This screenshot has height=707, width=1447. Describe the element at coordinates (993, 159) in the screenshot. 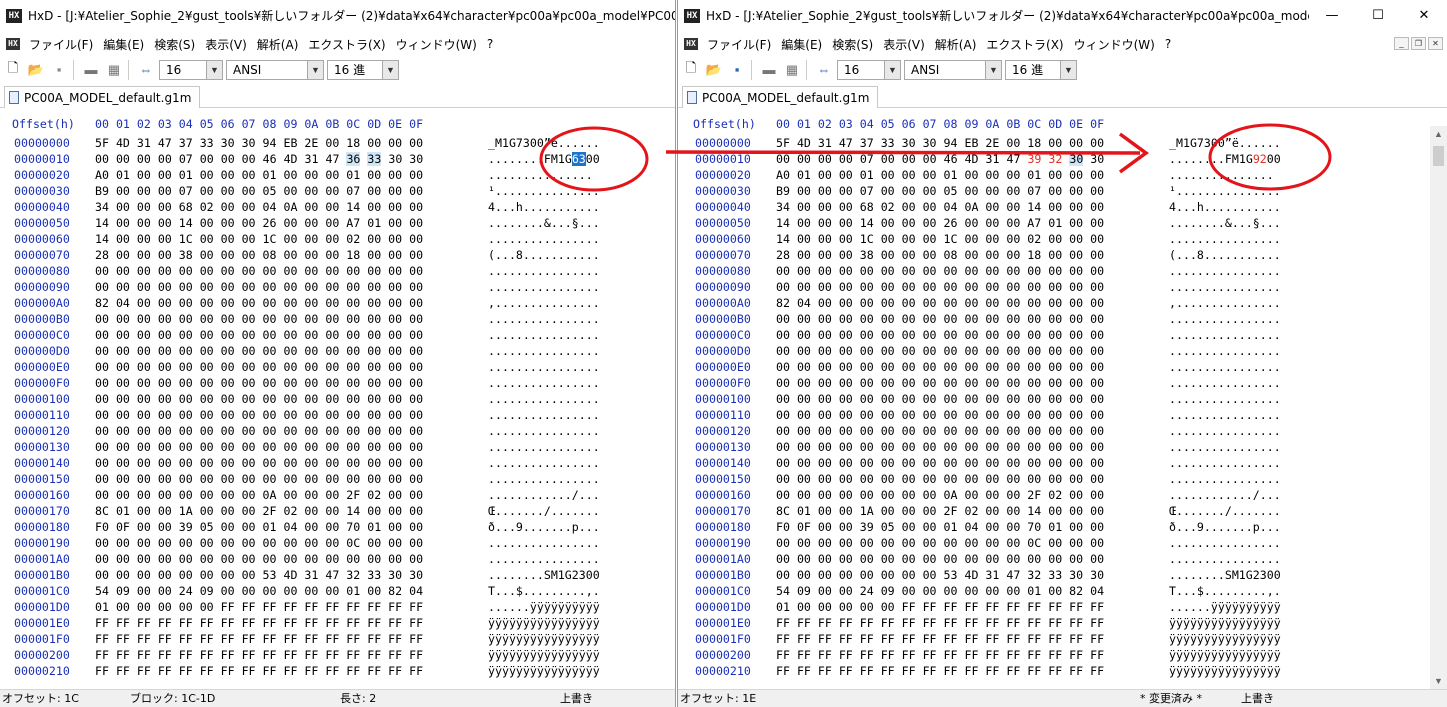

I see `byte-cell: 31` at that location.